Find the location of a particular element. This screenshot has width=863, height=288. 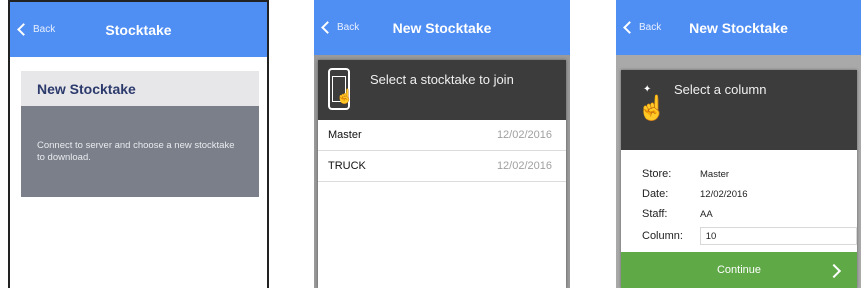

stocktake-name: TRUCK is located at coordinates (347, 166).